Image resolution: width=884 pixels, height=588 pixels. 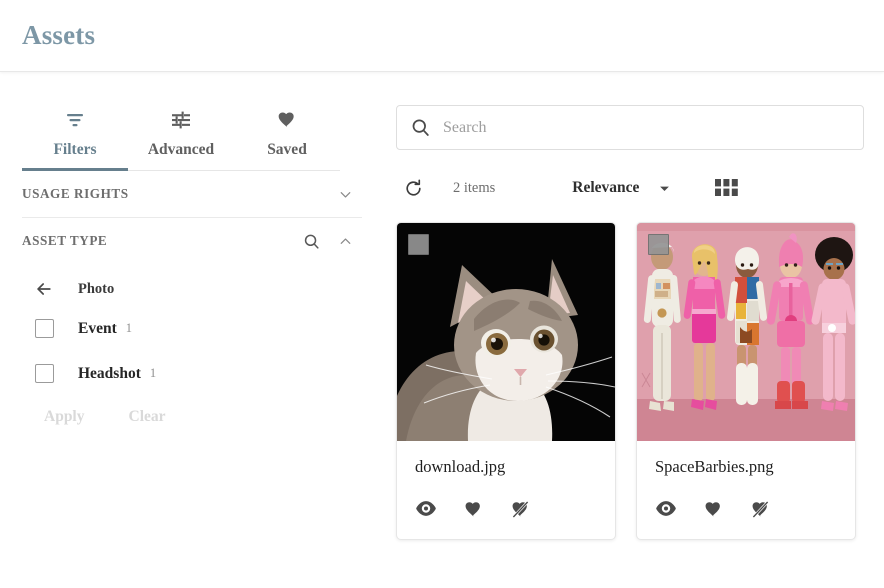 What do you see at coordinates (442, 36) in the screenshot?
I see `app-header: Assets` at bounding box center [442, 36].